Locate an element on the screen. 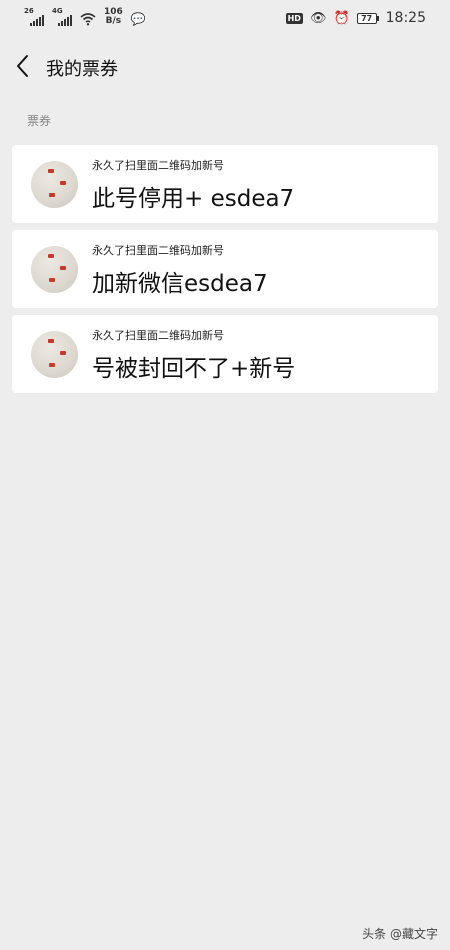 Image resolution: width=450 pixels, height=950 pixels. status-bar: 26 4G 106 B/s 💬 HD 👁 ⏰ 77 18:25 is located at coordinates (225, 19).